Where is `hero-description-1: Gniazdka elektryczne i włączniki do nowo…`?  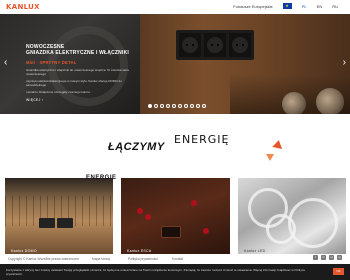
hero-description-1: Gniazdka elektryczne i włączniki do nowo… is located at coordinates (77, 72).